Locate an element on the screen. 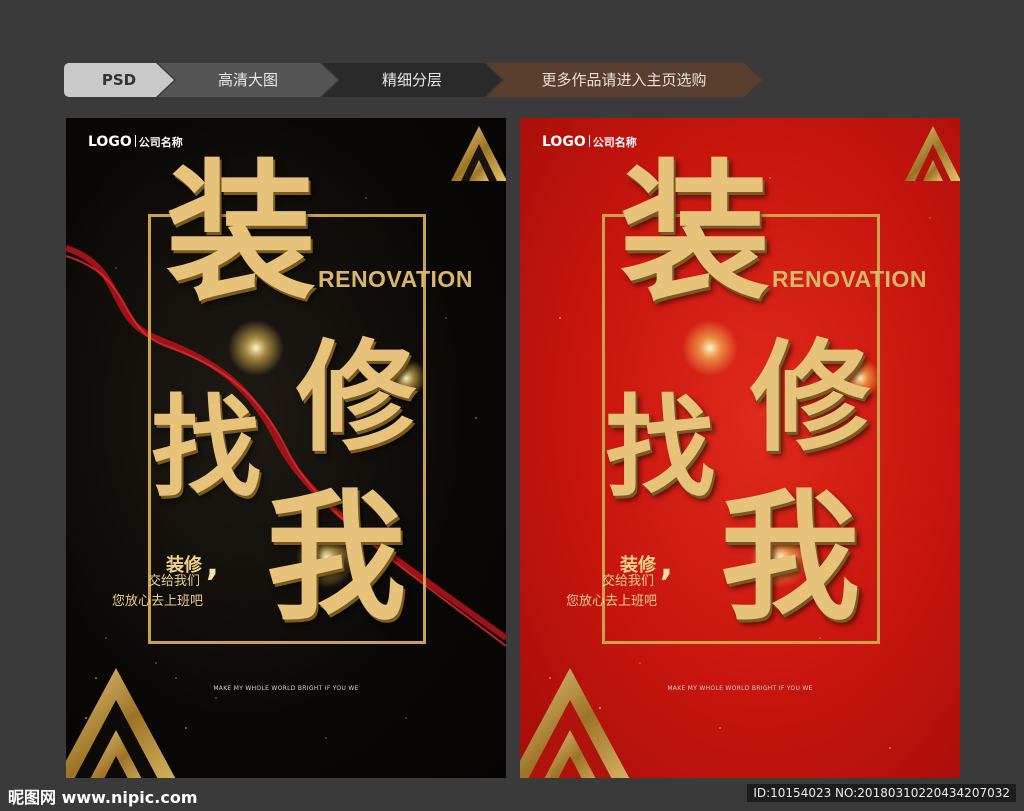 This screenshot has width=1024, height=811. step-nav: PSD 高清大图 精细分层 更多作品请进入主页选购 is located at coordinates (414, 80).